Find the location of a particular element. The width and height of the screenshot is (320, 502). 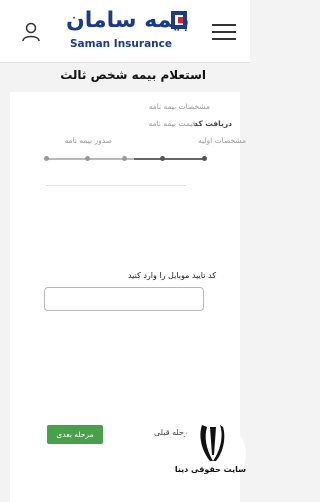

hamburger-menu-icon is located at coordinates (224, 32).